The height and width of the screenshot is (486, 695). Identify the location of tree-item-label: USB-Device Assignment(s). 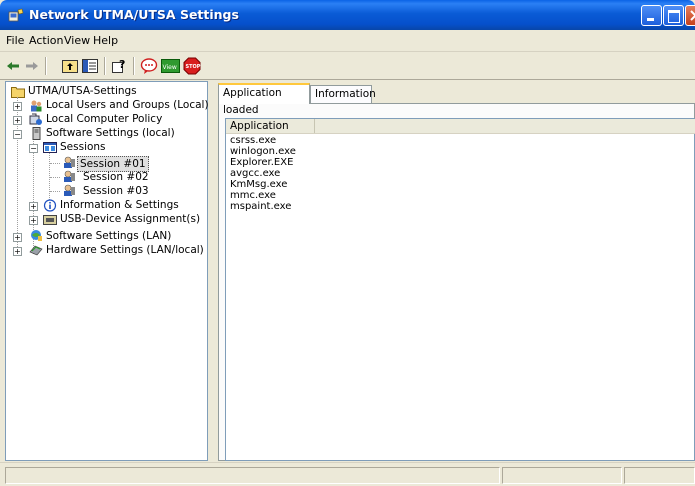
(130, 219).